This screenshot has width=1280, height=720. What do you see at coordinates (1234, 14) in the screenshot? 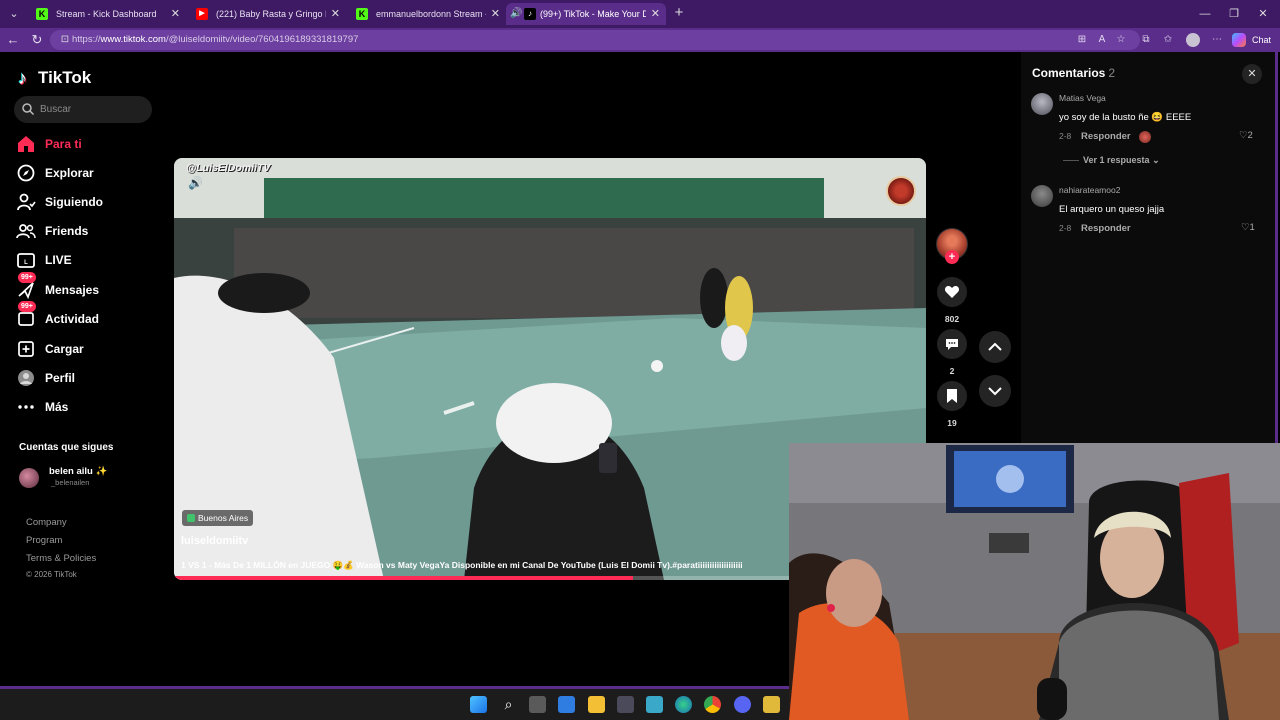
I see `restore-icon: ❐` at bounding box center [1234, 14].